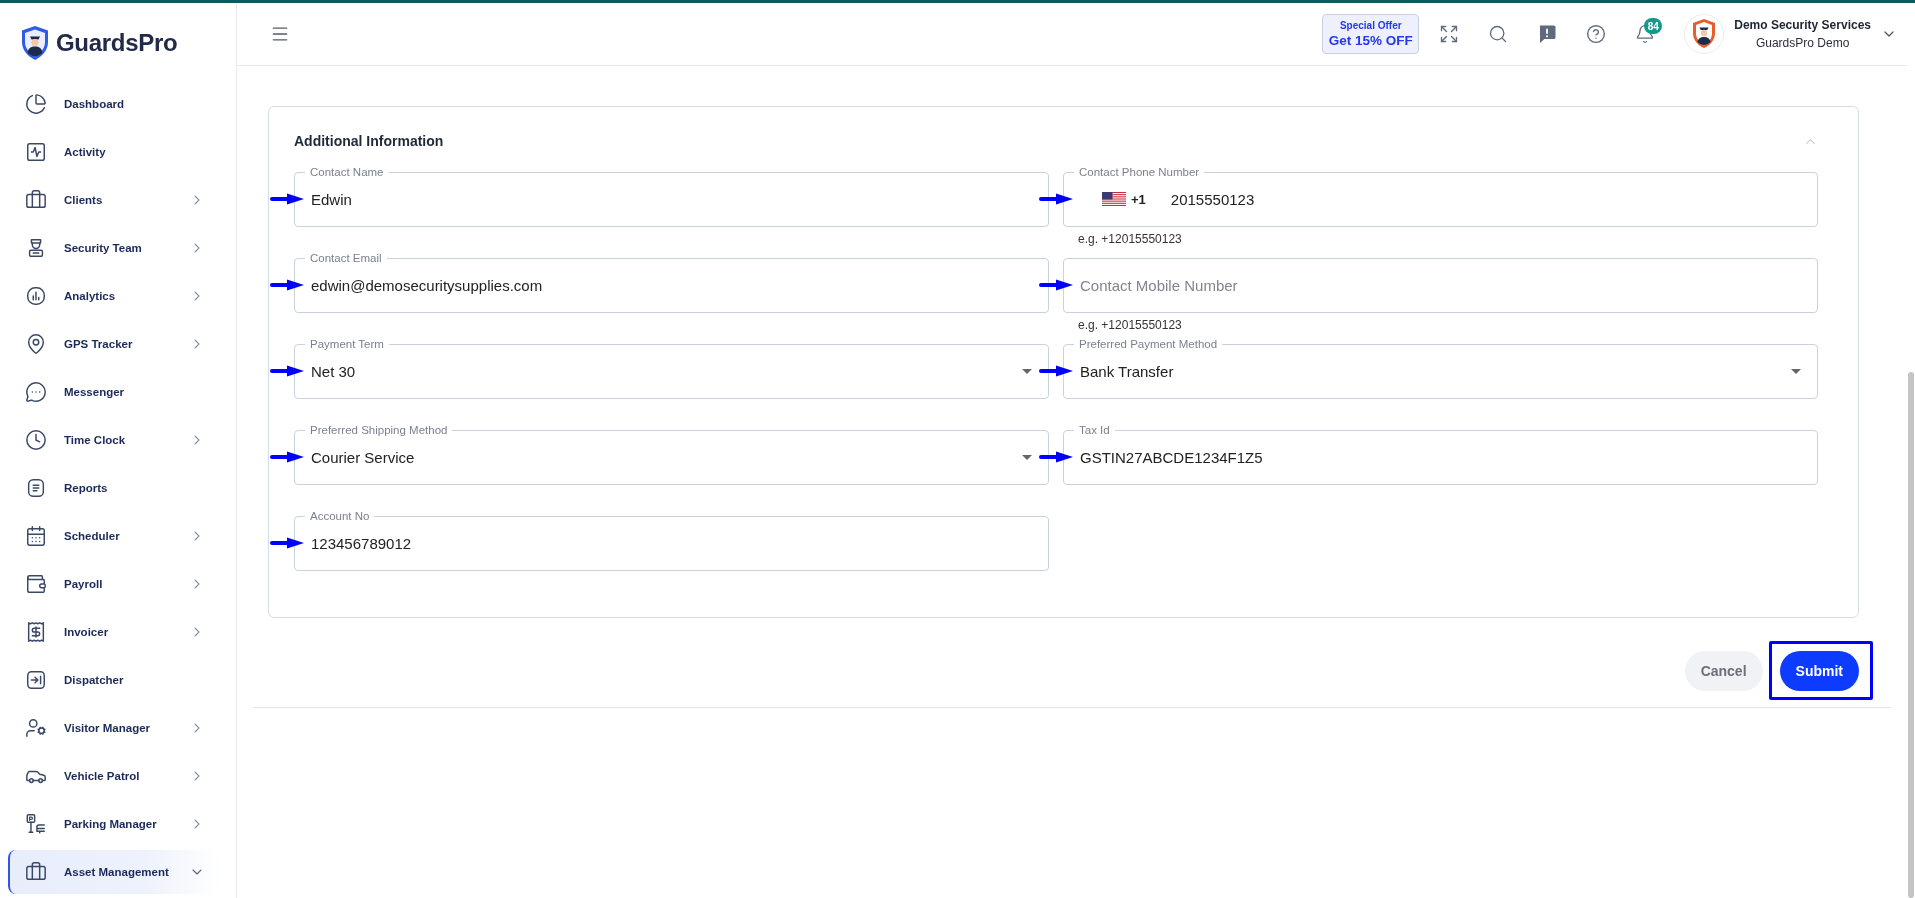 This screenshot has height=898, width=1915. Describe the element at coordinates (671, 540) in the screenshot. I see `text-field: Account No 123456789012` at that location.